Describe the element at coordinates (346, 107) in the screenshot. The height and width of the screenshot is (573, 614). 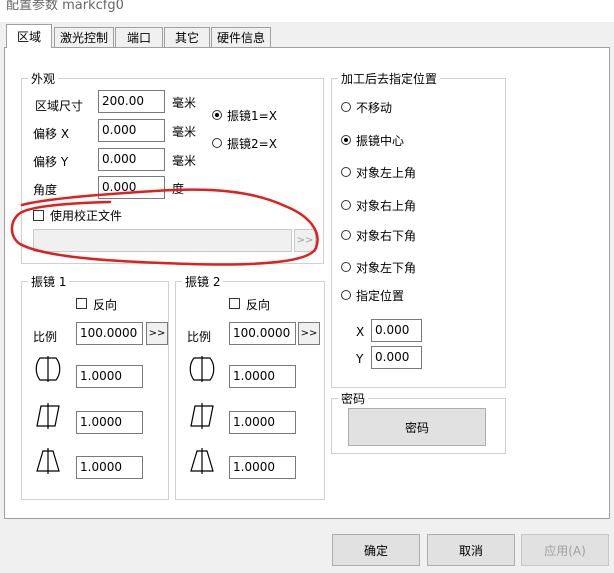
I see `radio-no-move` at that location.